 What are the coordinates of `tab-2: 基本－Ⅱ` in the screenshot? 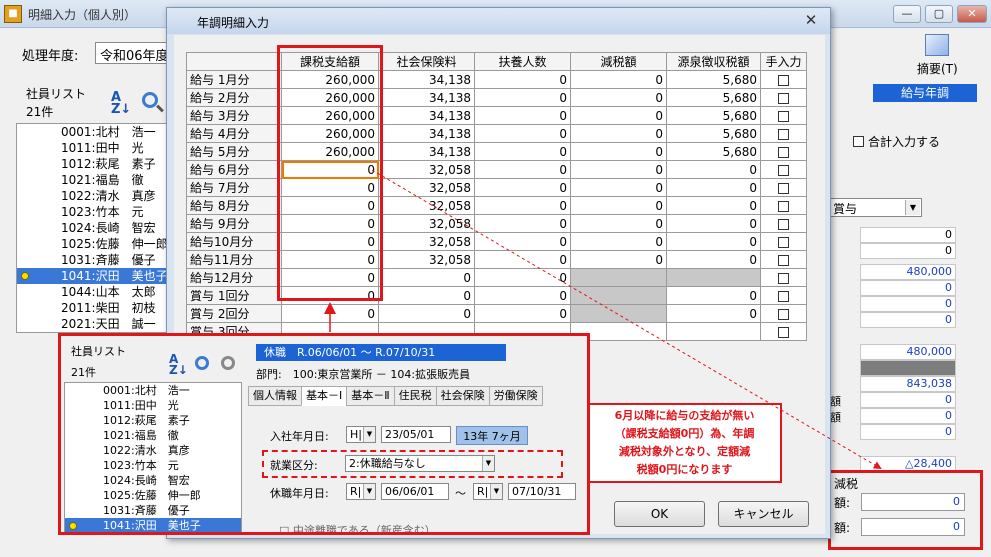 It's located at (370, 396).